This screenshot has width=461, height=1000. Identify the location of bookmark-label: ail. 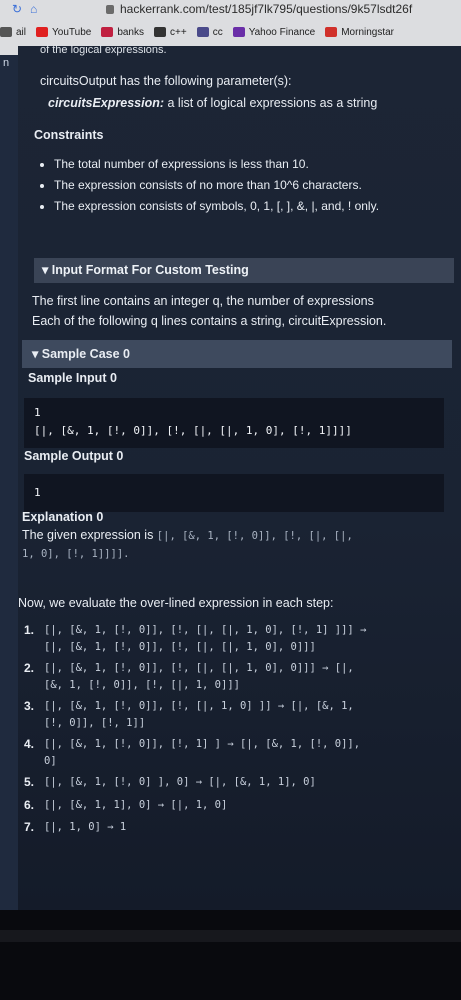
(21, 32).